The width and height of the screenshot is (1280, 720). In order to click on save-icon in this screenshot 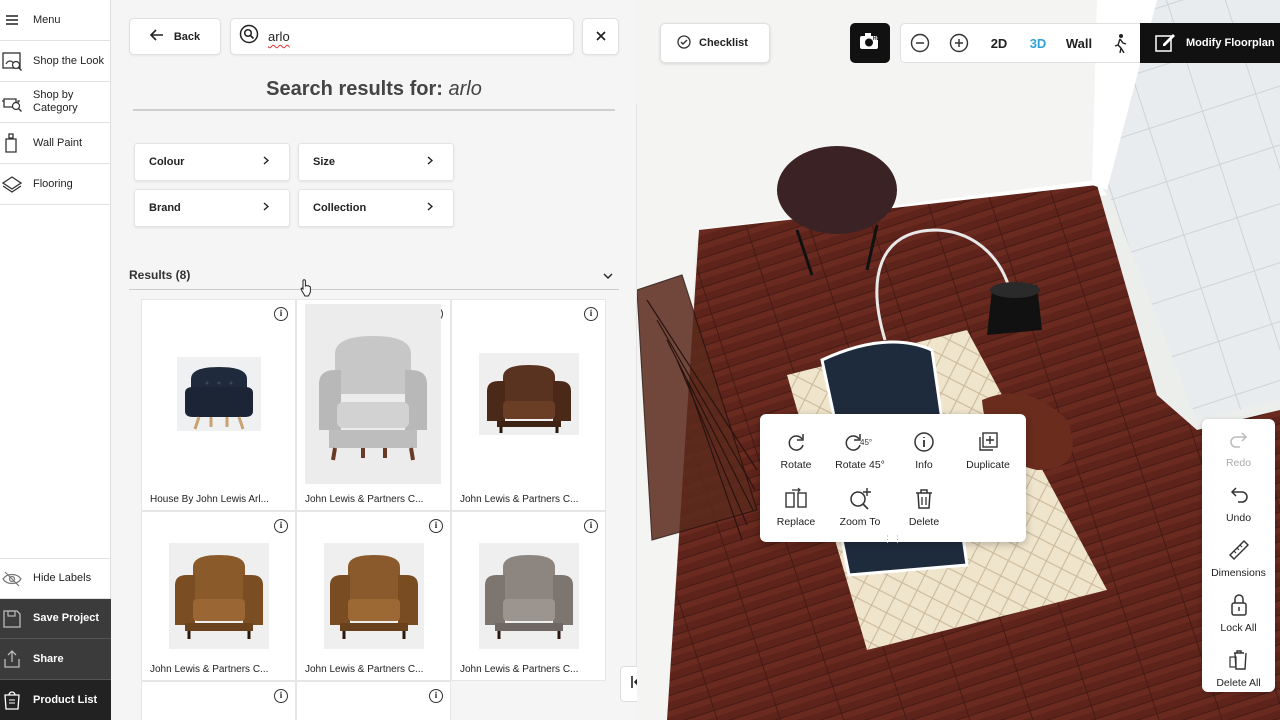, I will do `click(12, 619)`.